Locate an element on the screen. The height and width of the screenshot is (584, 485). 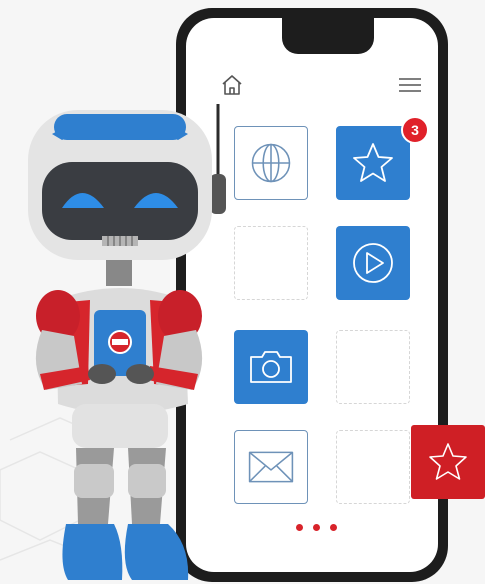
globe-icon is located at coordinates (271, 163).